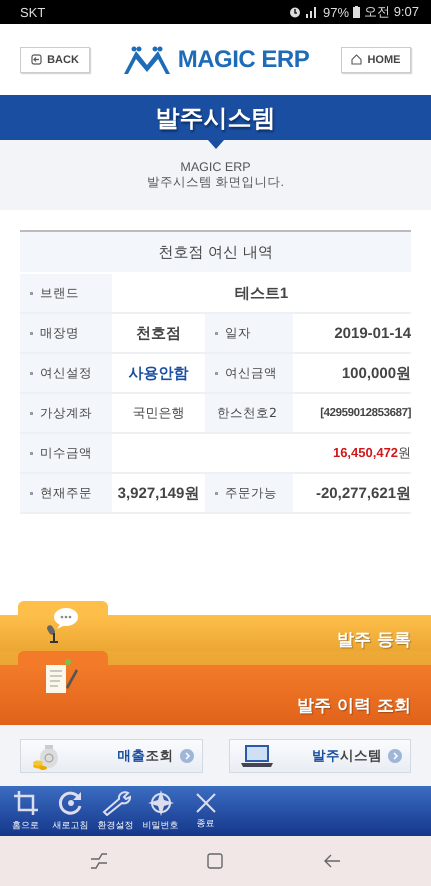  What do you see at coordinates (66, 493) in the screenshot?
I see `row-label: 현재주문` at bounding box center [66, 493].